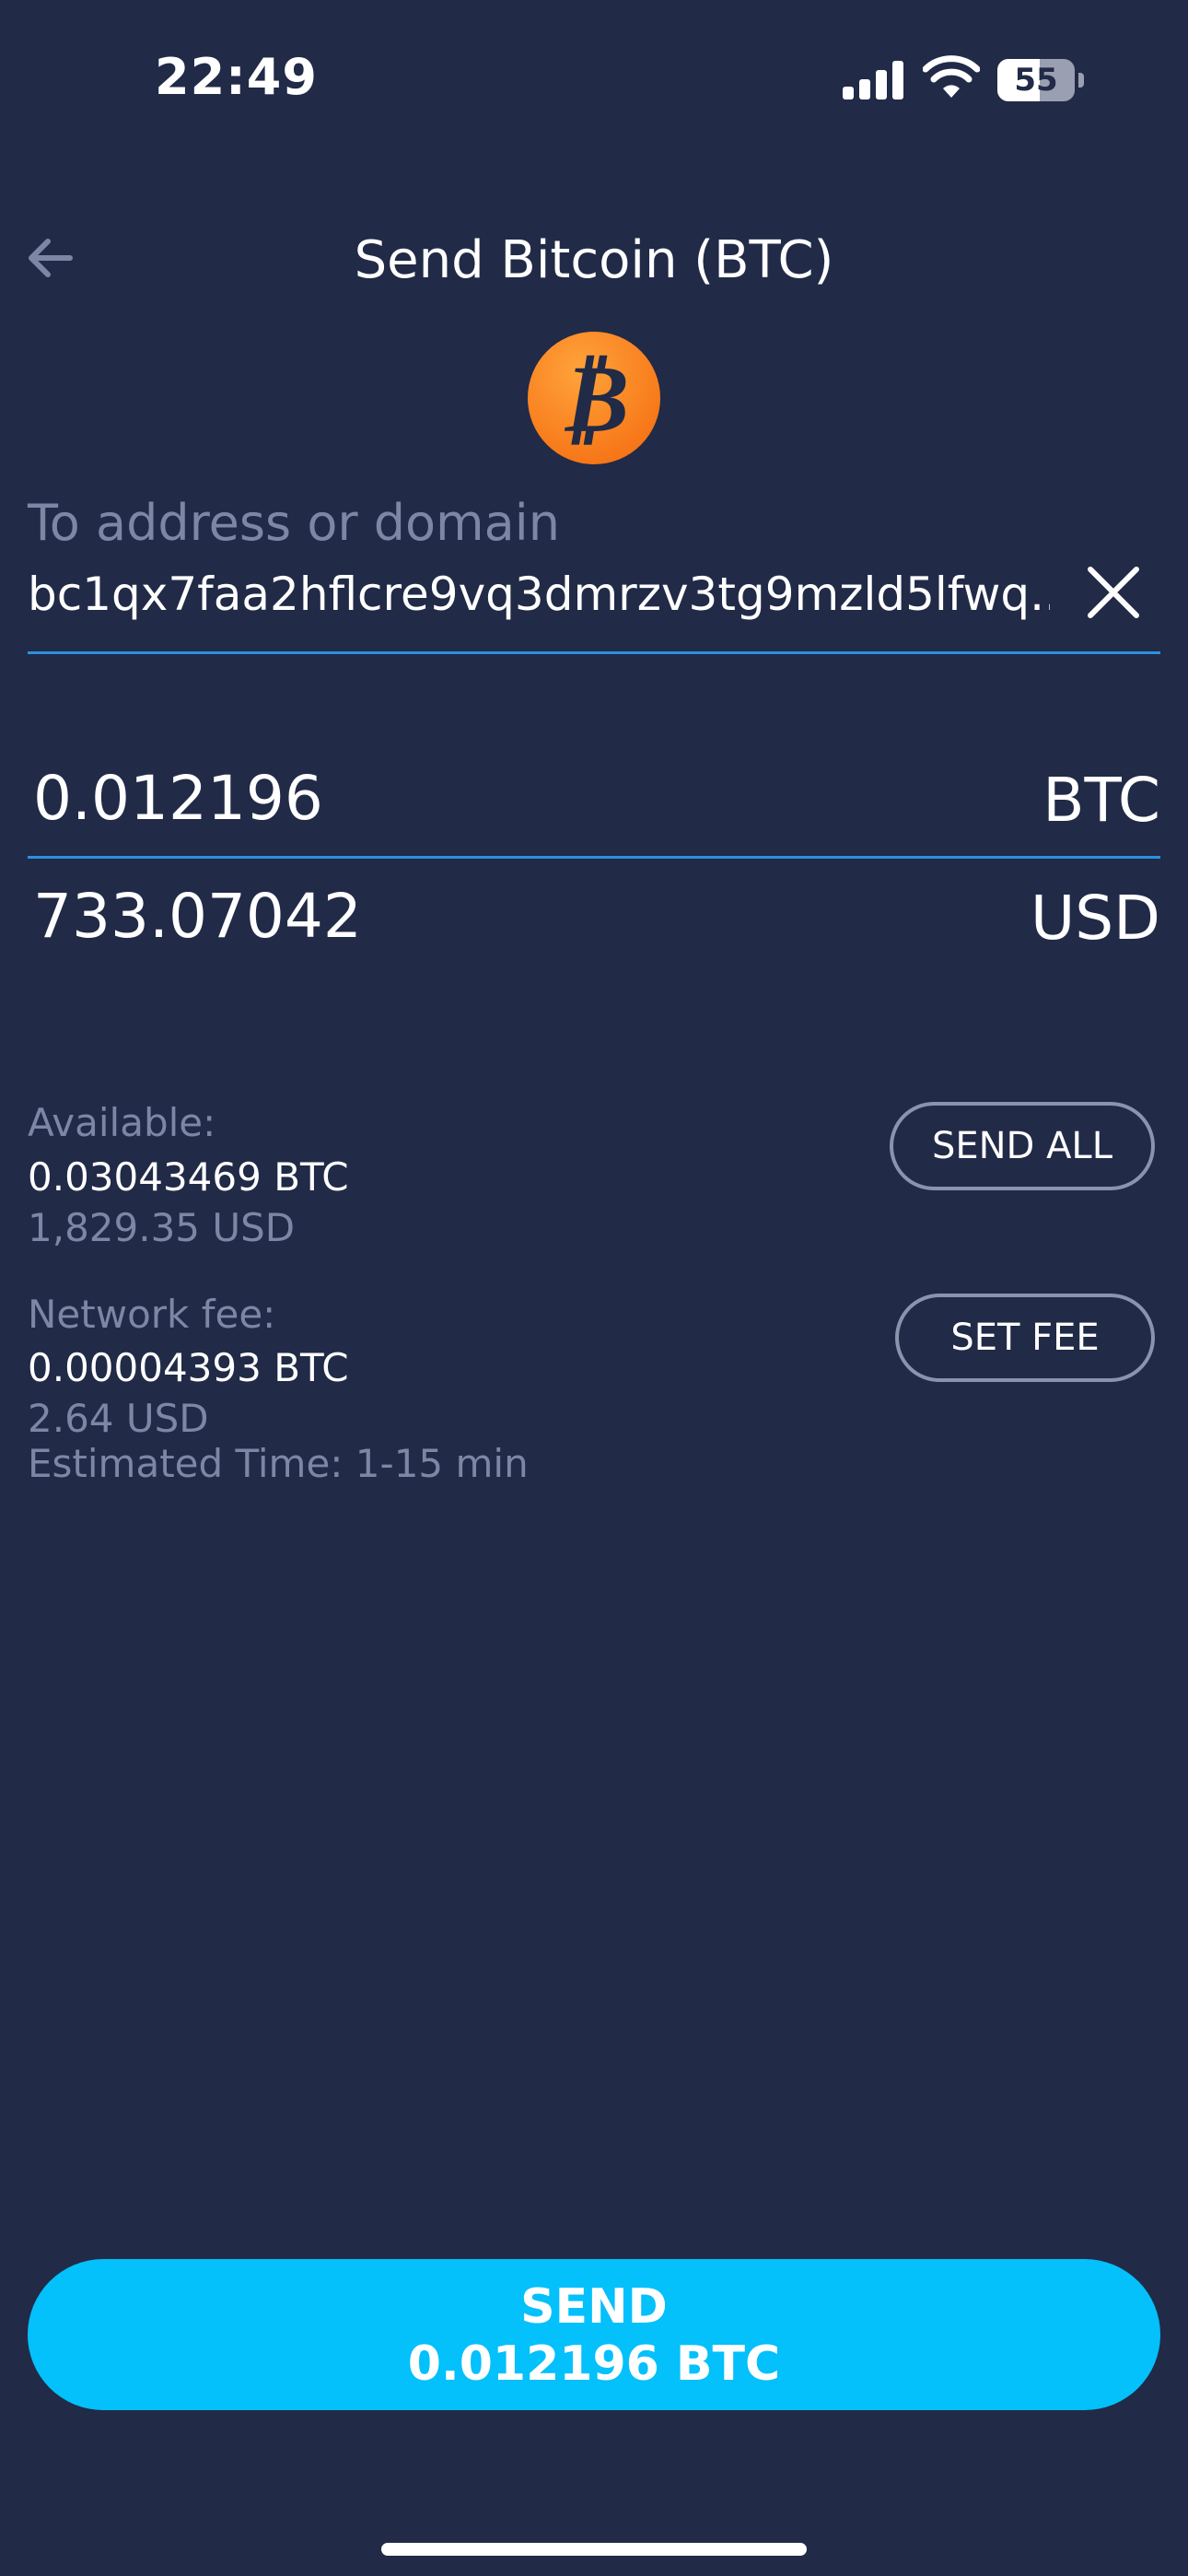  I want to click on send-button: SEND 0.012196 BTC, so click(594, 2334).